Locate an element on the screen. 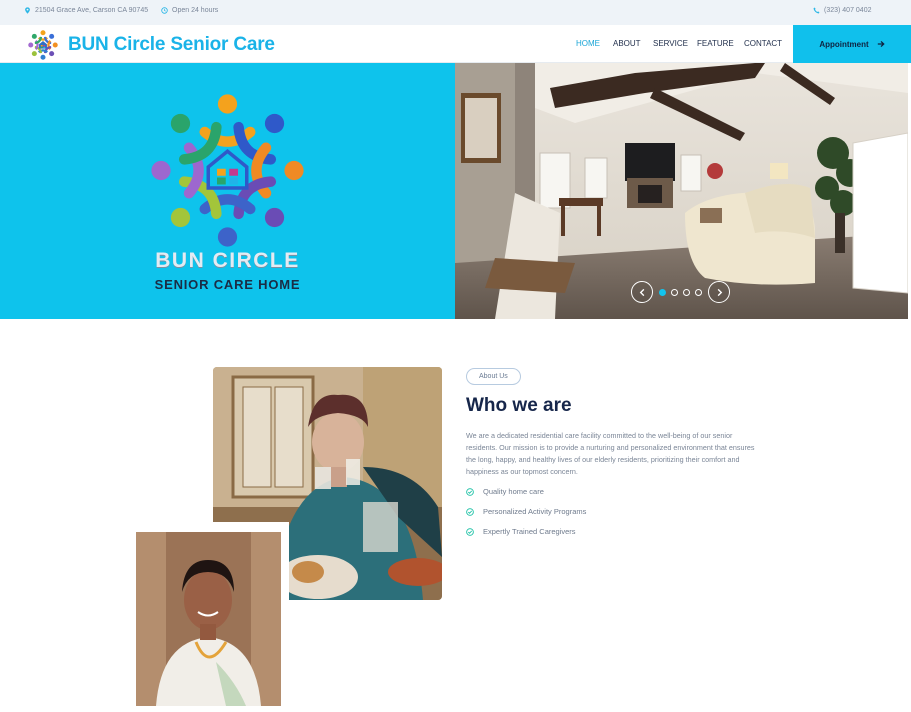 The image size is (911, 712). brand: BUN Circle Senior Care is located at coordinates (149, 45).